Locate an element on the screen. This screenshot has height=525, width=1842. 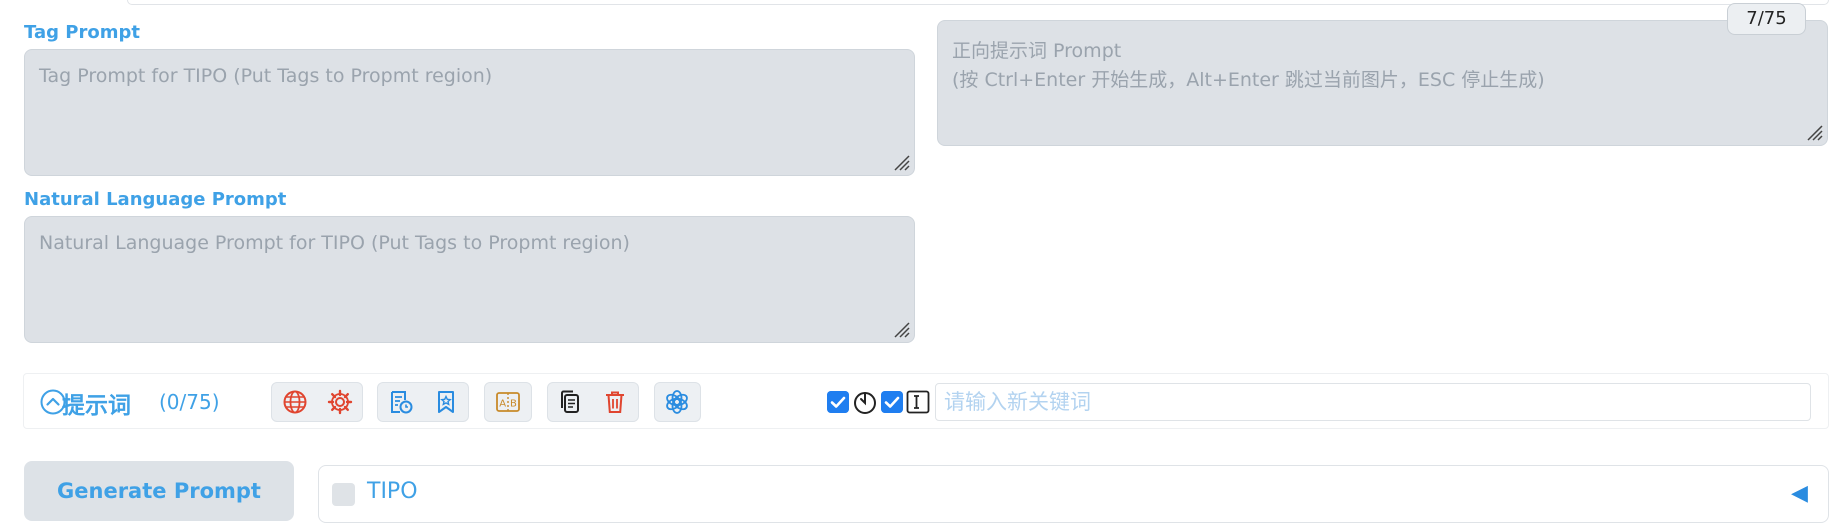
tipo-checkbox is located at coordinates (343, 494).